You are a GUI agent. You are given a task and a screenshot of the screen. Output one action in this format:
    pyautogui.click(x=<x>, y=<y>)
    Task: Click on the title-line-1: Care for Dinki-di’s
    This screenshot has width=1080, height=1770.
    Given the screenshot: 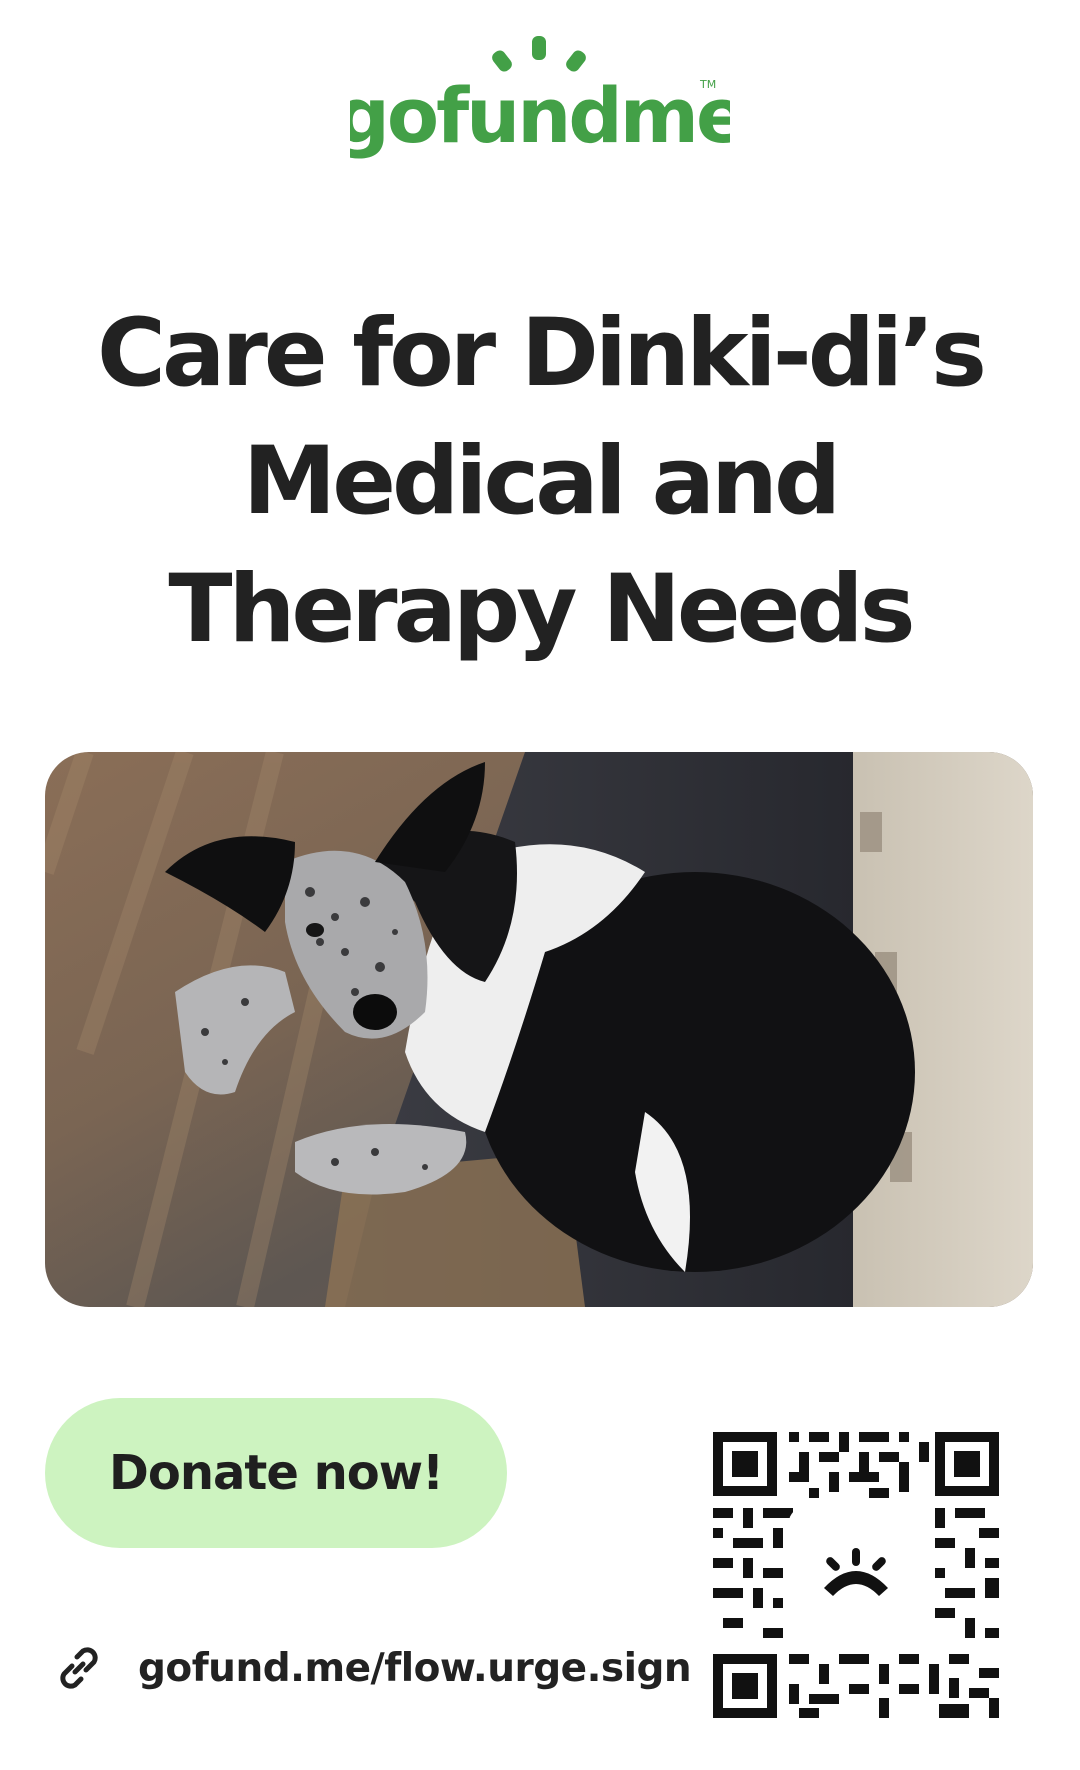 What is the action you would take?
    pyautogui.click(x=542, y=353)
    